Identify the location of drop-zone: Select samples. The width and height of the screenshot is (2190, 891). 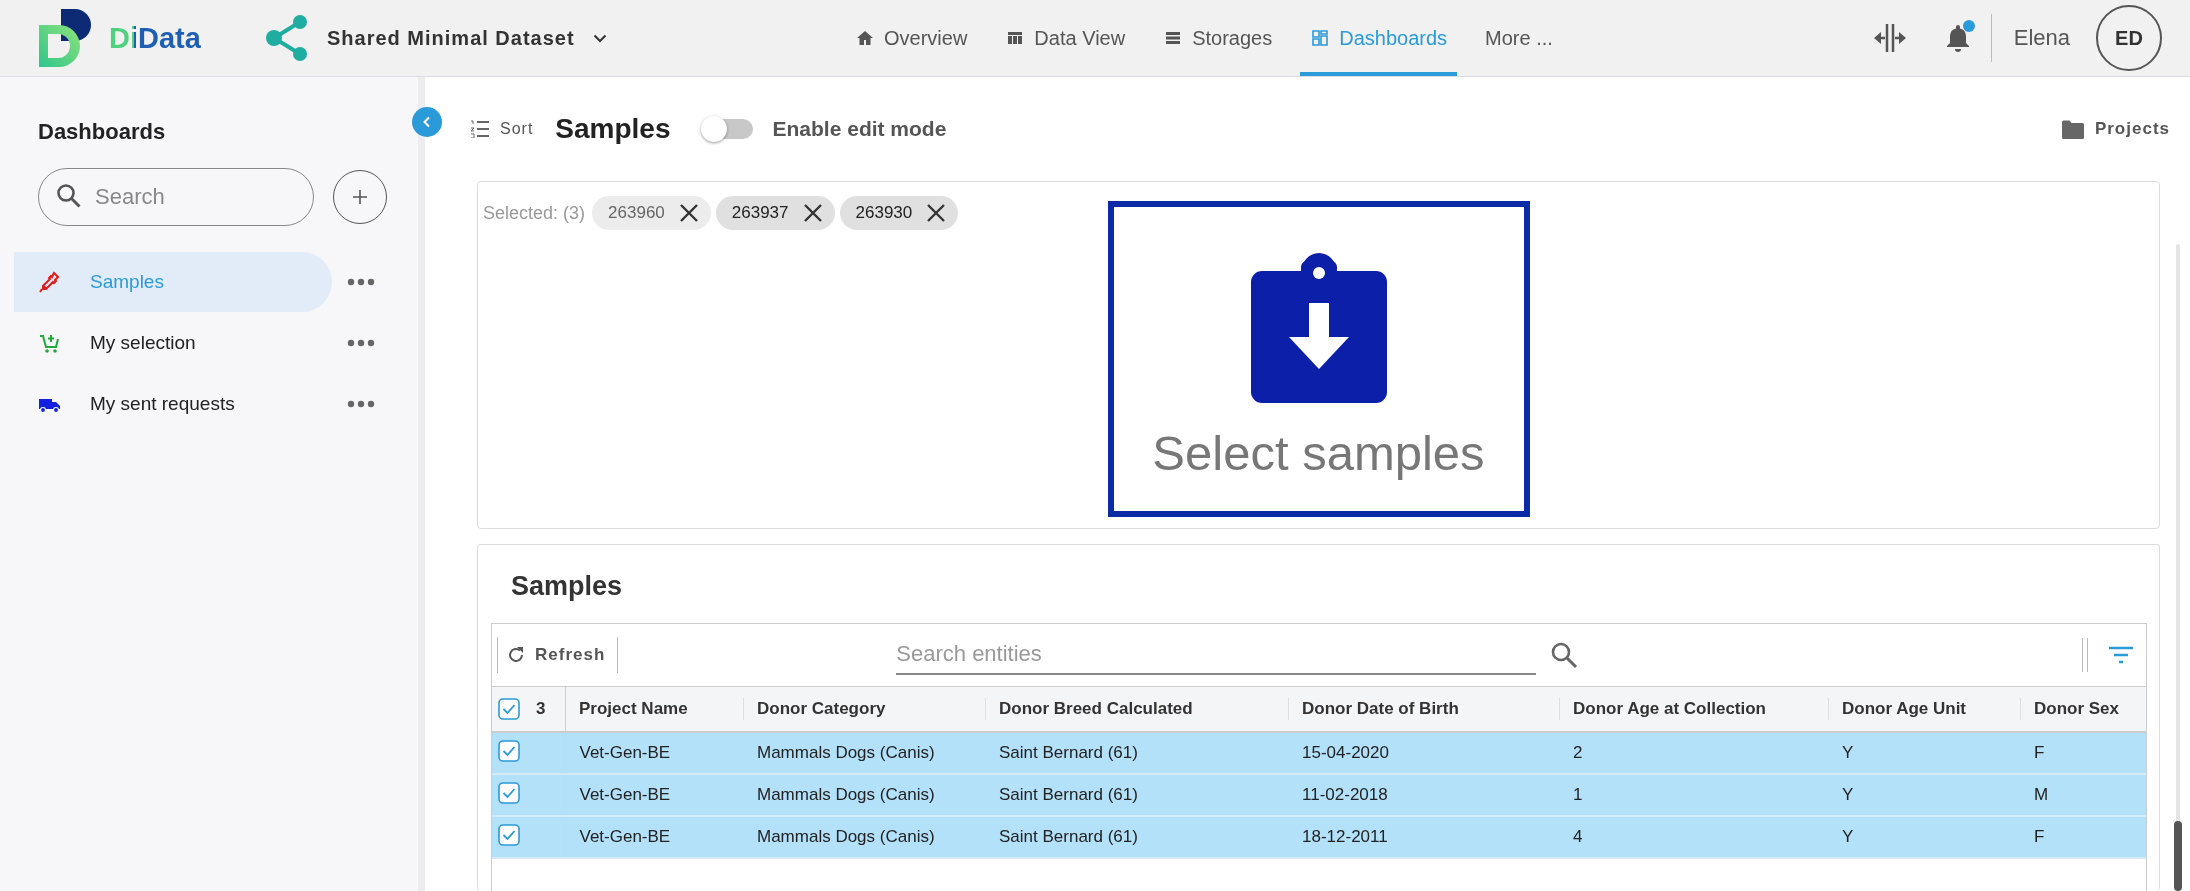
(1318, 359).